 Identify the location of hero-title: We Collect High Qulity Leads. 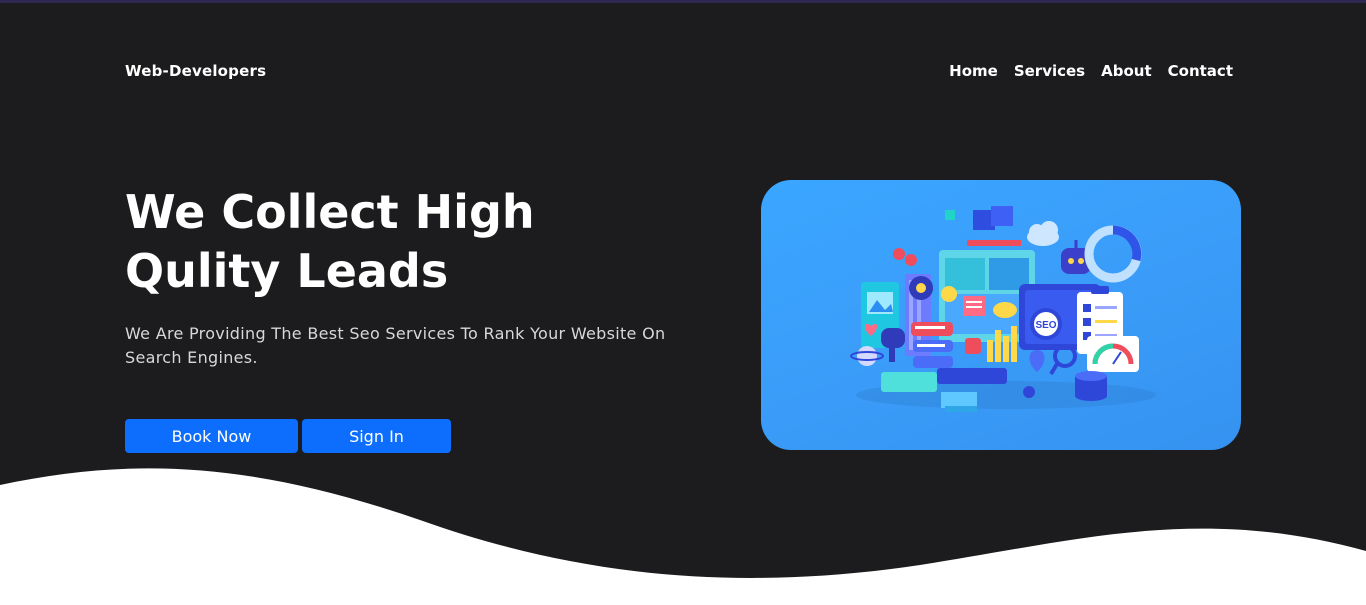
(385, 242).